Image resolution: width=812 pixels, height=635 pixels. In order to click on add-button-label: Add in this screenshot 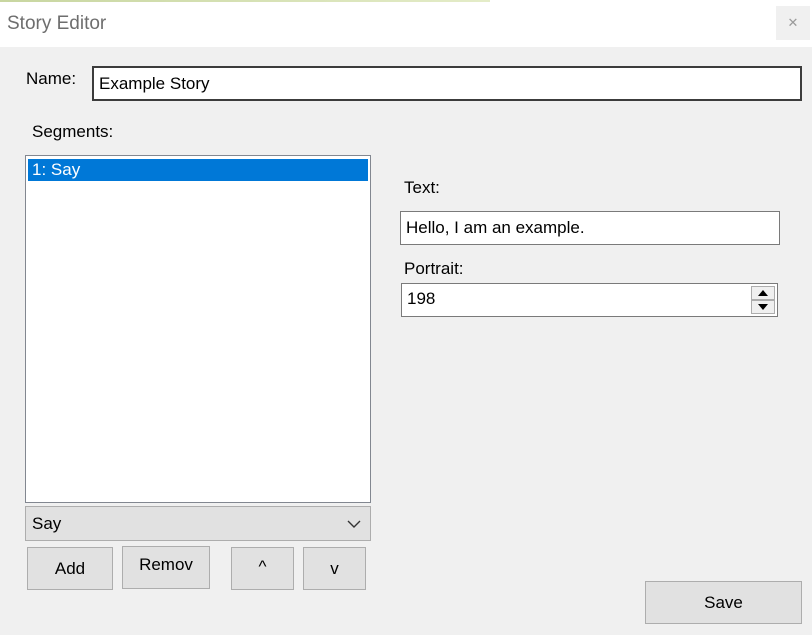, I will do `click(70, 568)`.